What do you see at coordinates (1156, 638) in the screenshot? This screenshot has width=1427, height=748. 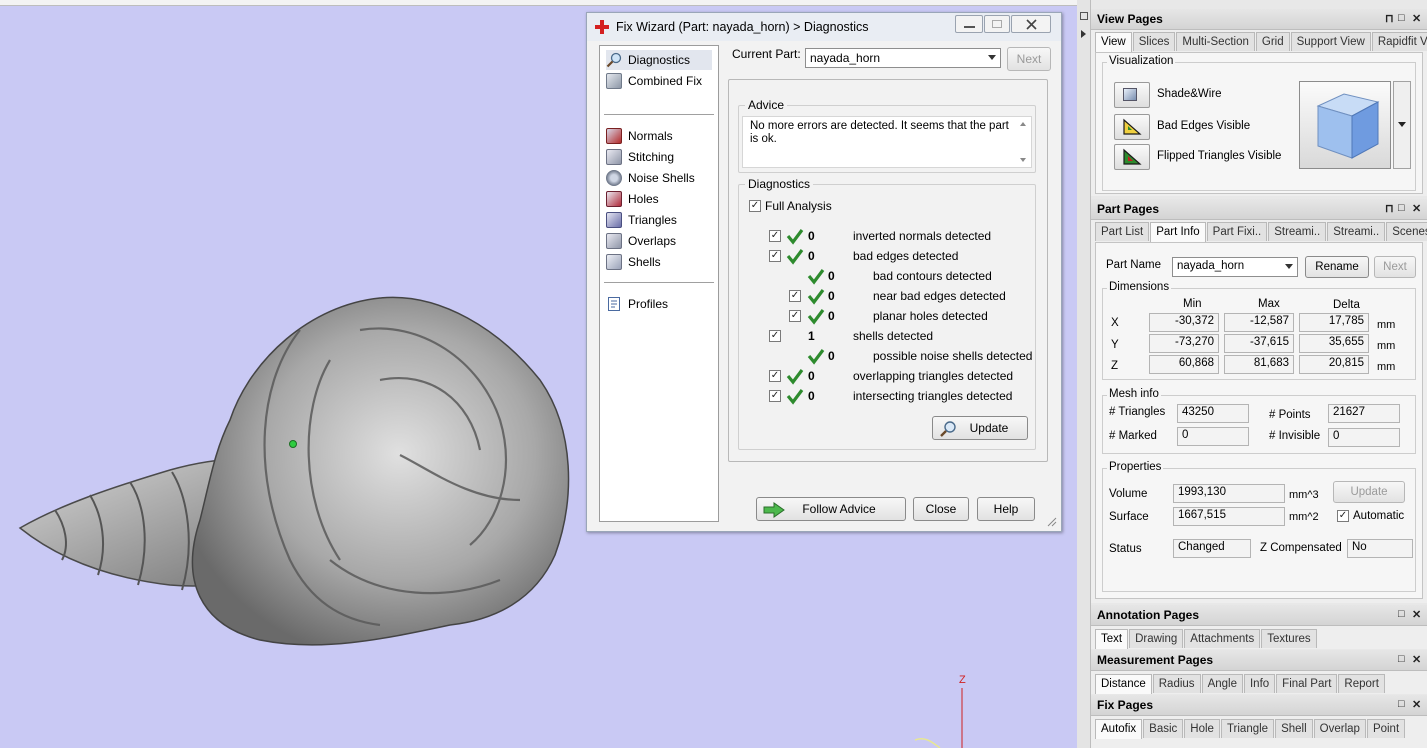 I see `tab-drawing: Drawing` at bounding box center [1156, 638].